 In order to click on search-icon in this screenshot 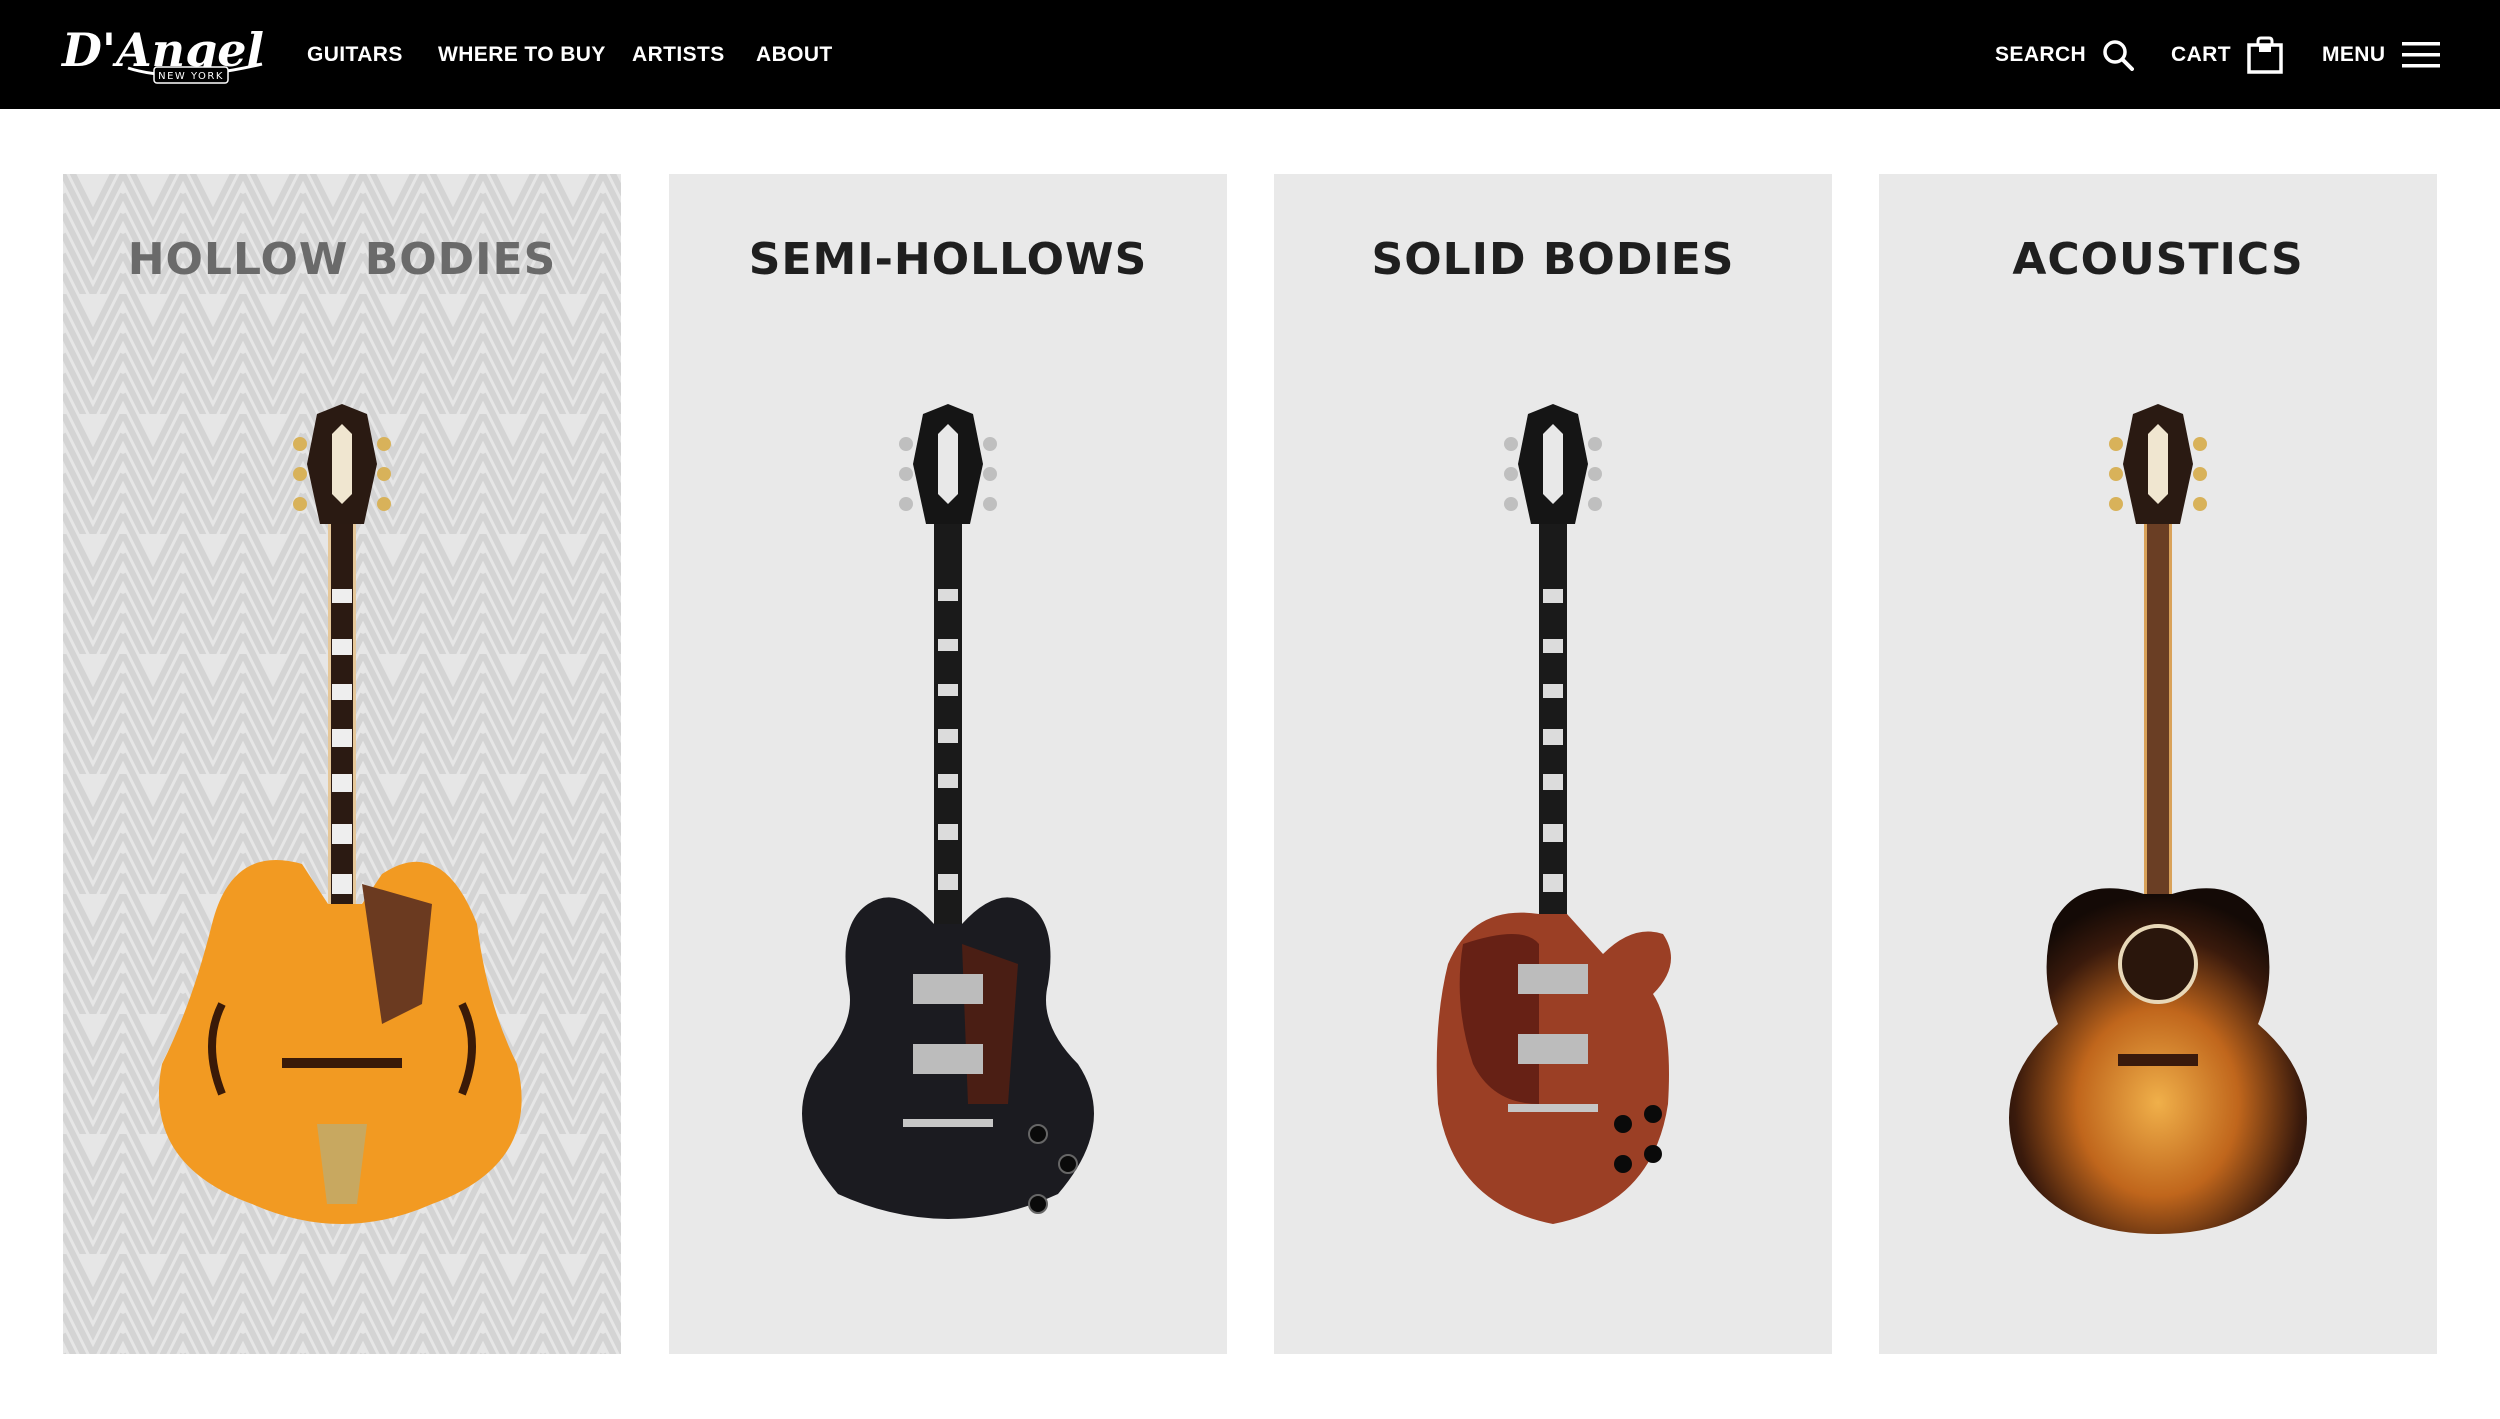, I will do `click(2119, 55)`.